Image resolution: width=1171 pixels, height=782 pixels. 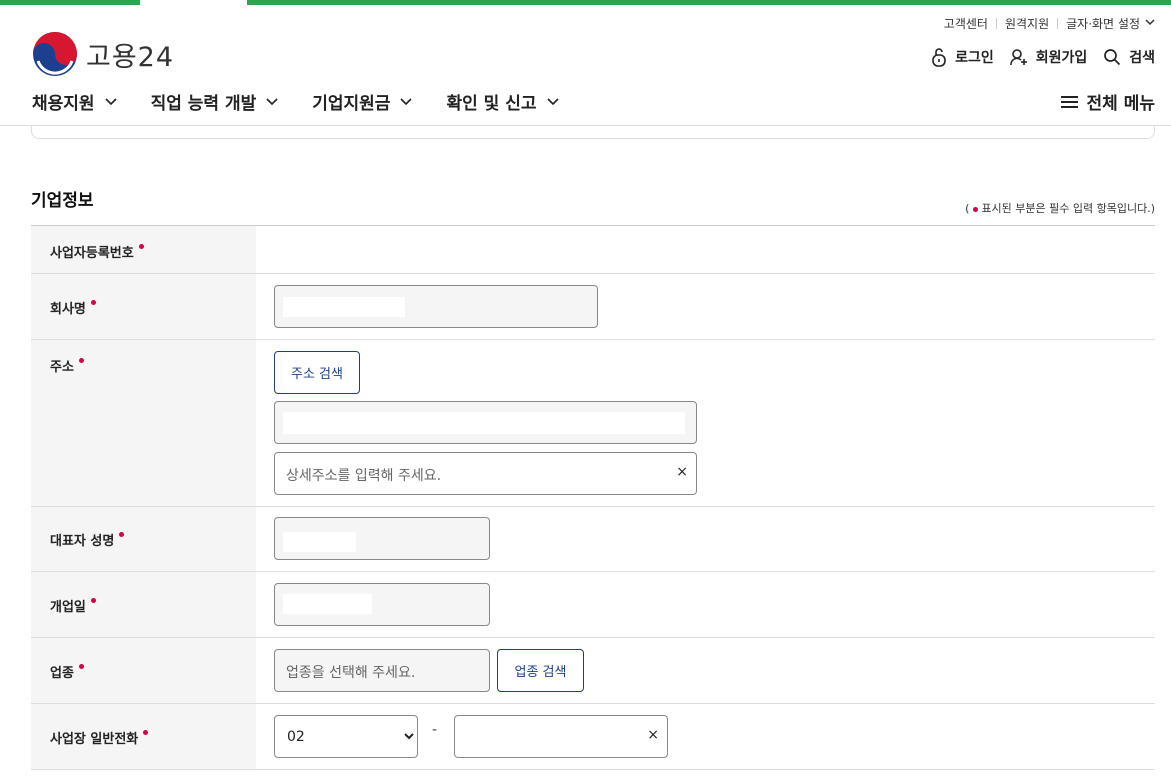 I want to click on nav-menu-report: 확인 및 신고, so click(x=502, y=101).